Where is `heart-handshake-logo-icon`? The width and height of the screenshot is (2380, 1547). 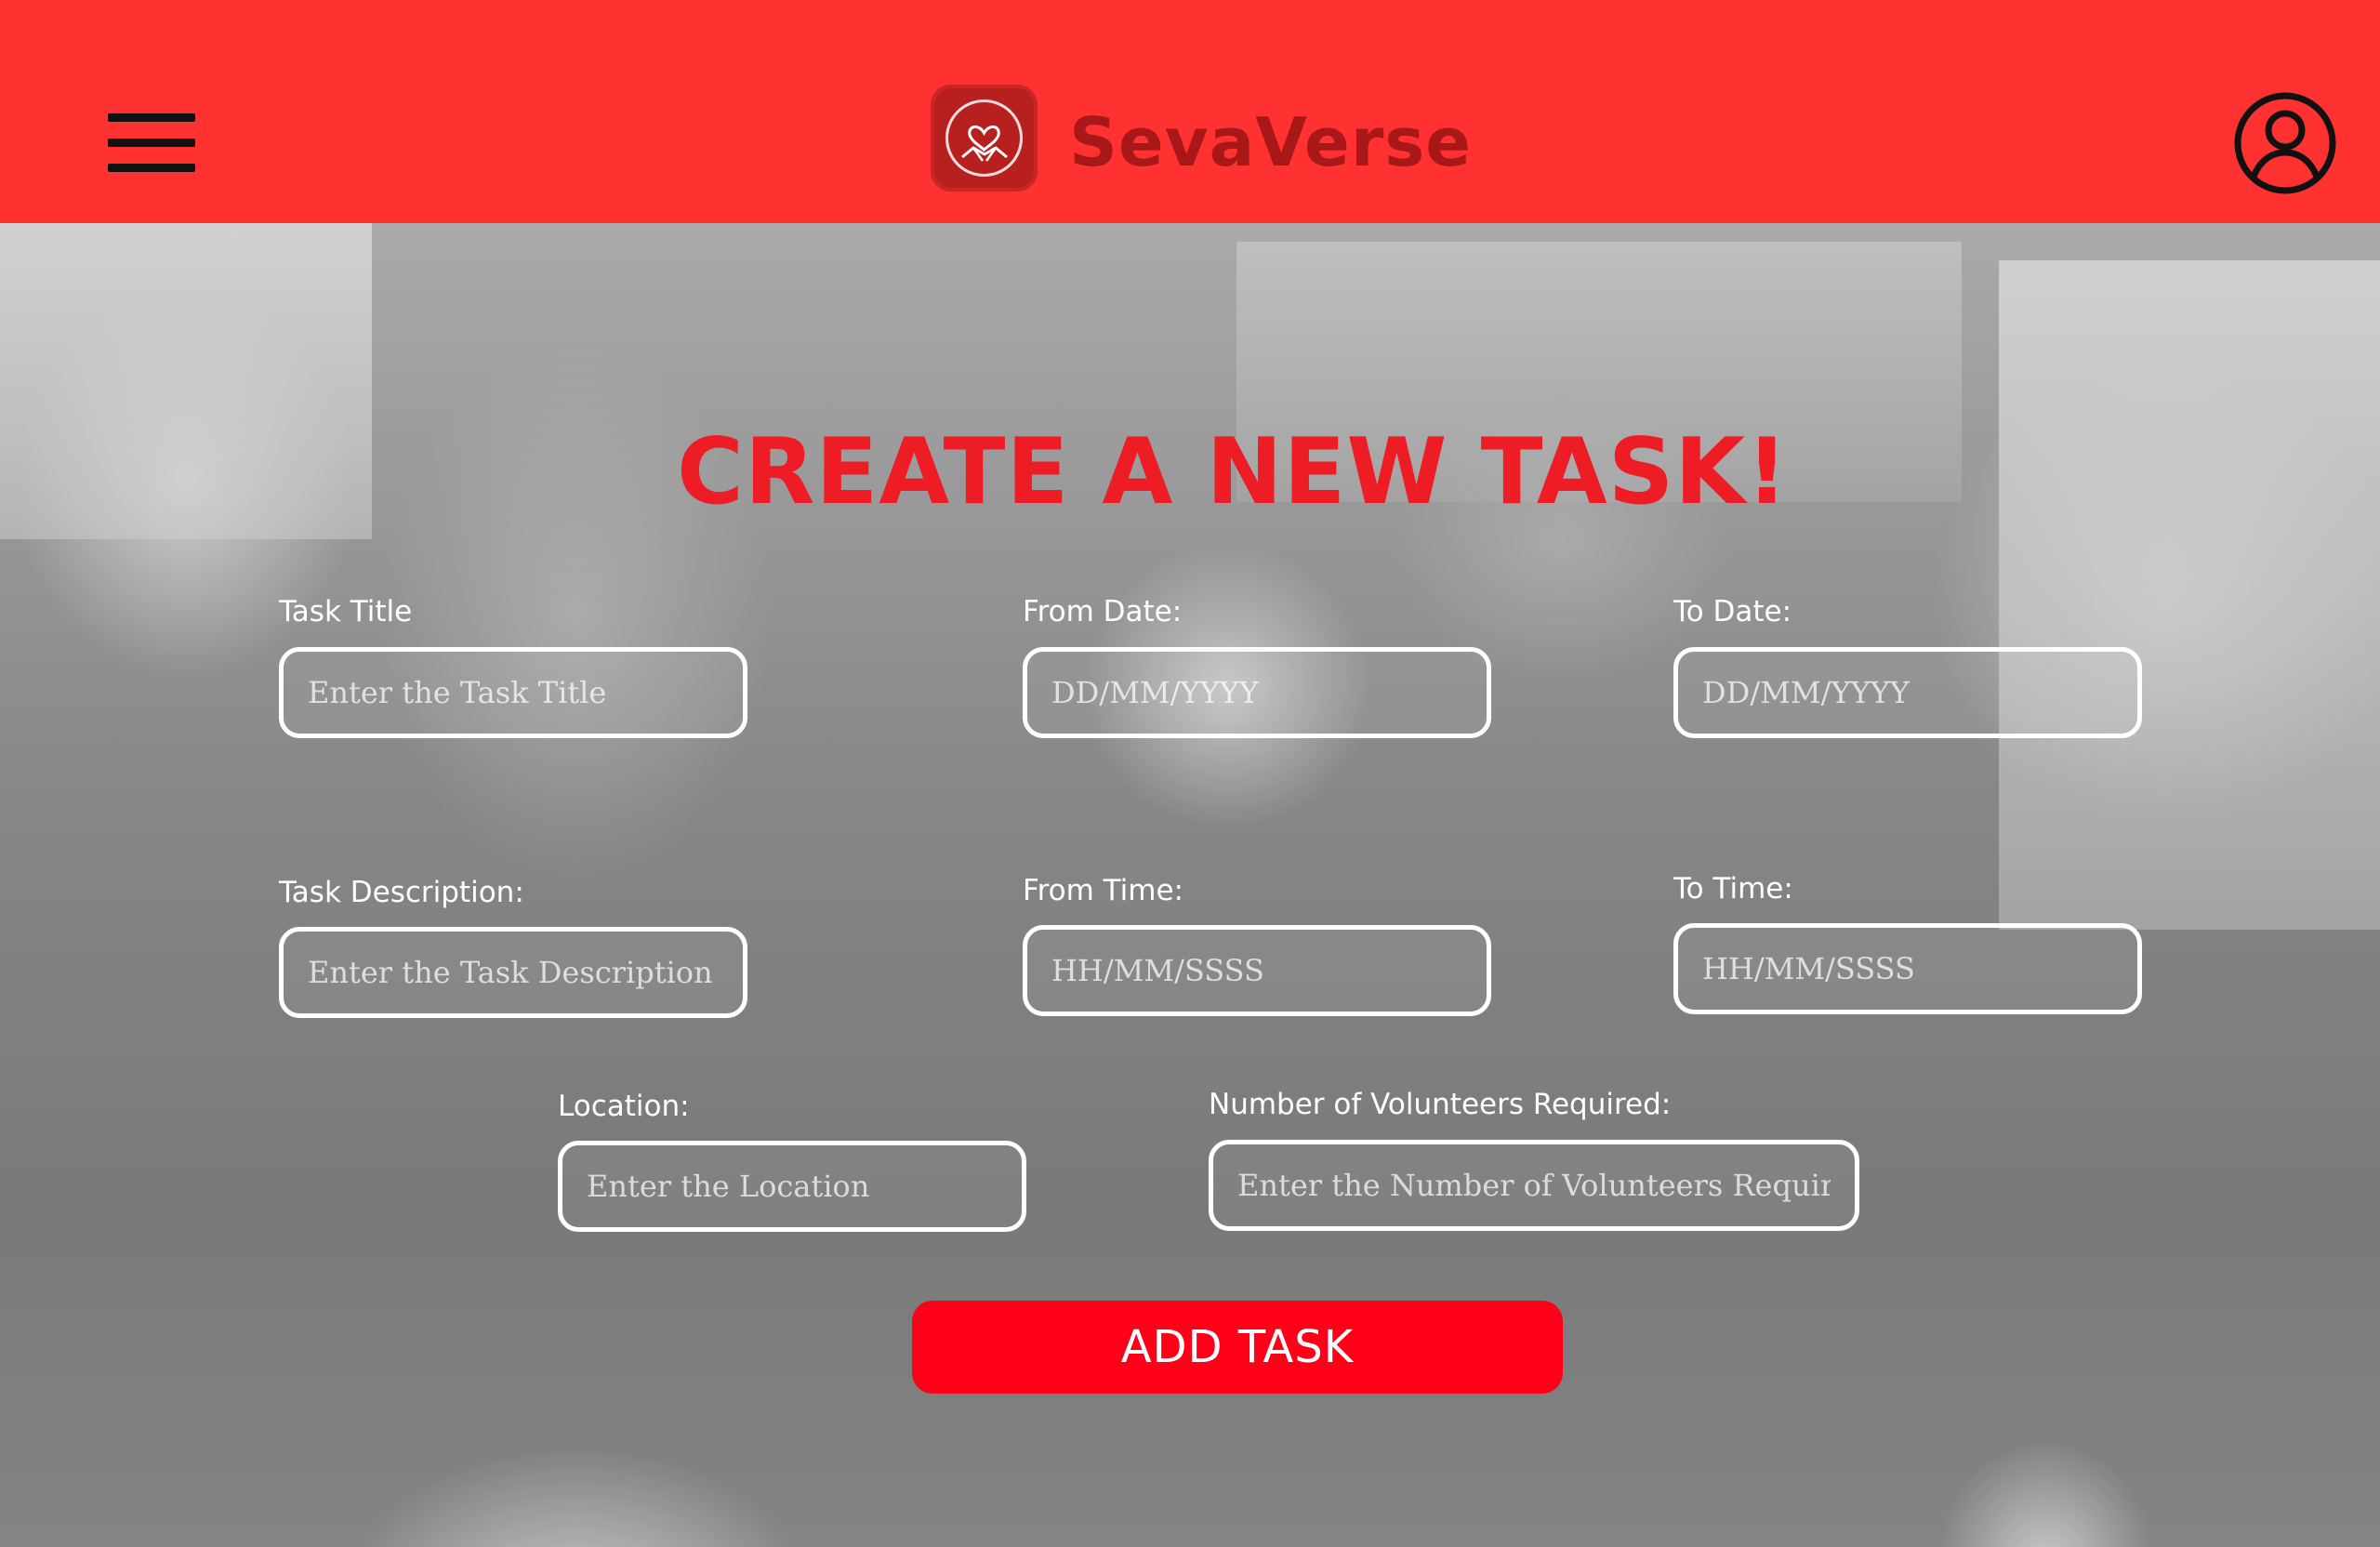
heart-handshake-logo-icon is located at coordinates (984, 138).